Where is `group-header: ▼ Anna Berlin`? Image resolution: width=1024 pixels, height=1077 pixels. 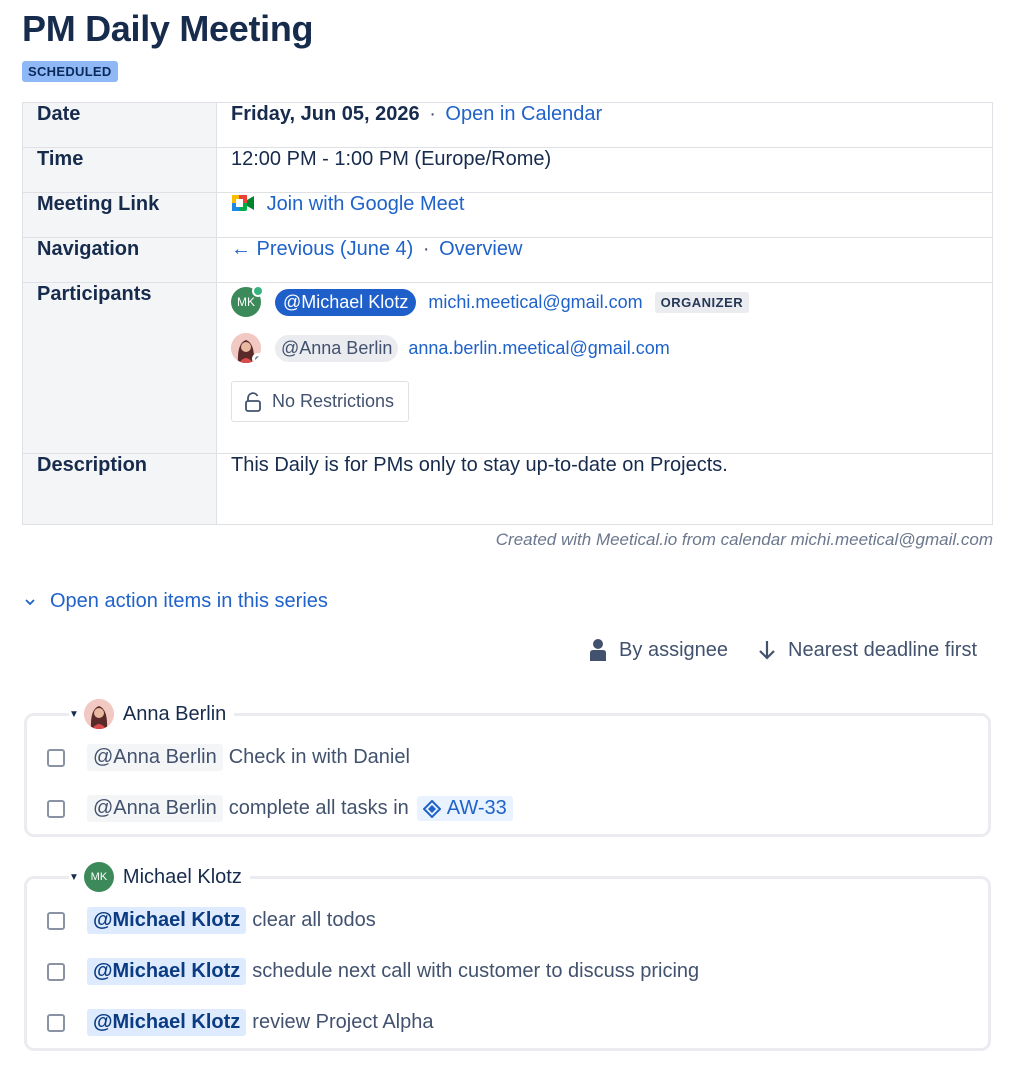 group-header: ▼ Anna Berlin is located at coordinates (152, 714).